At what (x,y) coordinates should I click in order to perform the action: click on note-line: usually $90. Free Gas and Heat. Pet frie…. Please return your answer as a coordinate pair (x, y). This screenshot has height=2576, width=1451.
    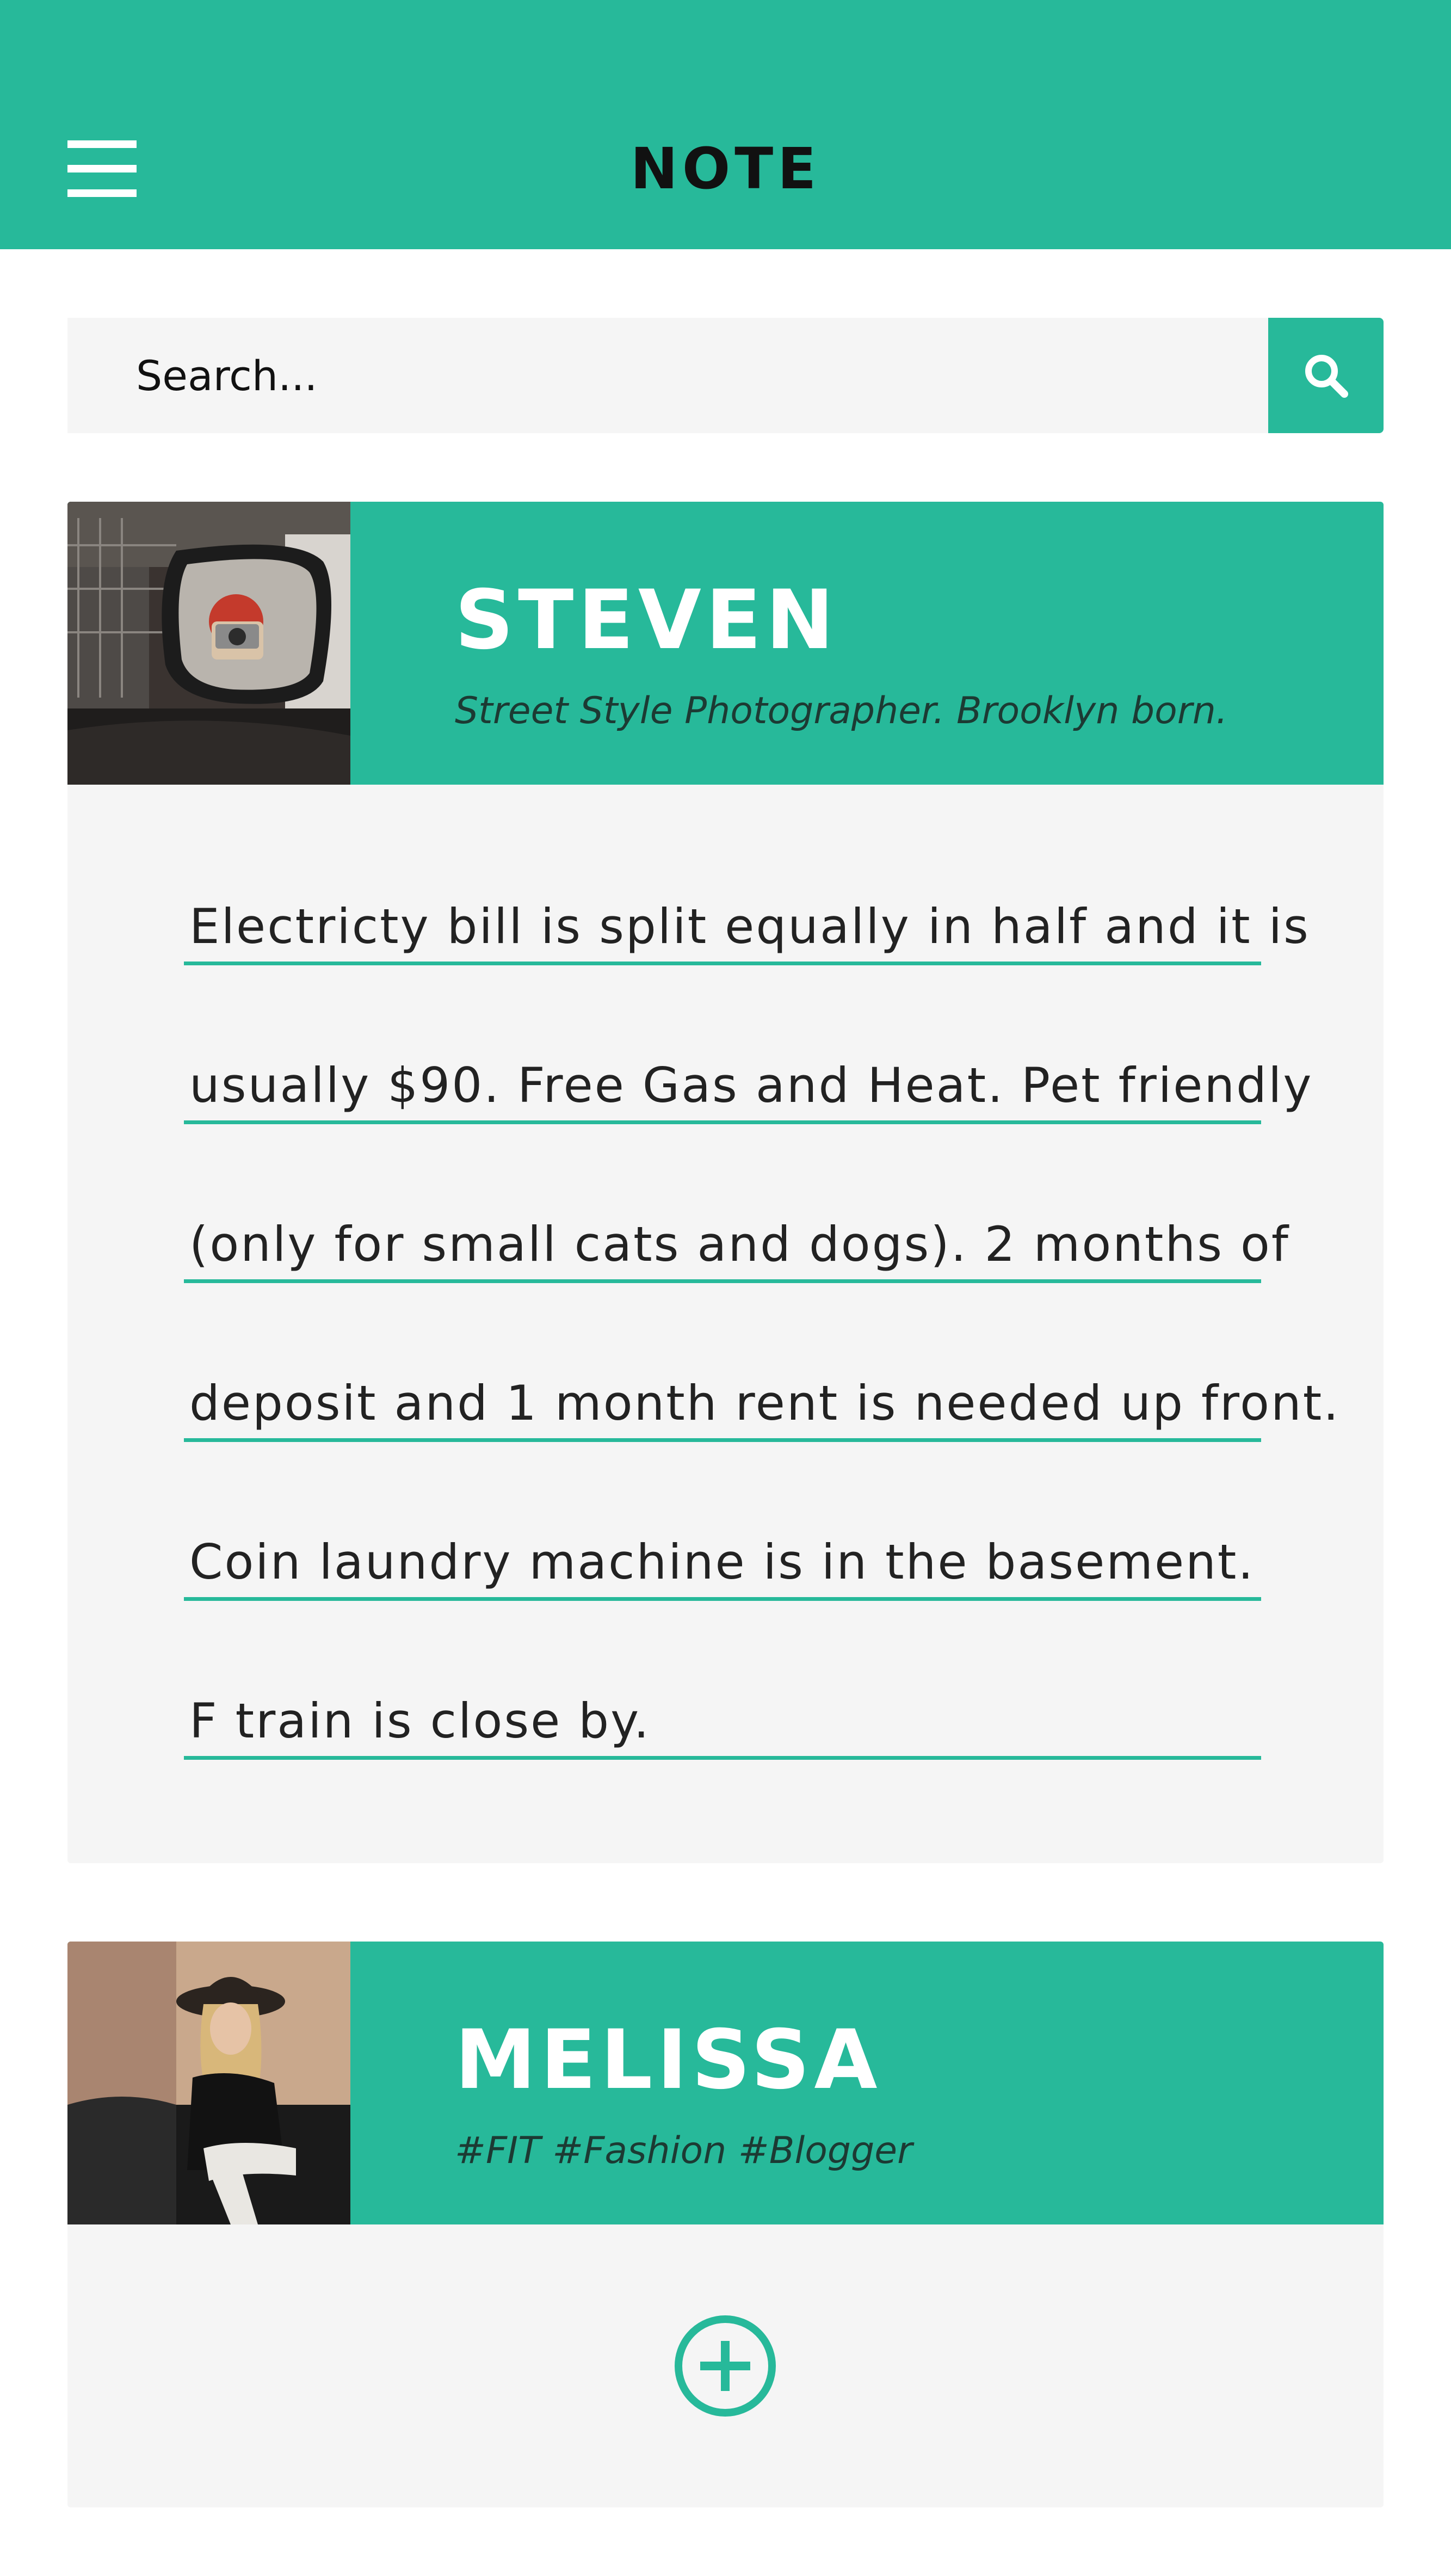
    Looking at the image, I should click on (748, 1044).